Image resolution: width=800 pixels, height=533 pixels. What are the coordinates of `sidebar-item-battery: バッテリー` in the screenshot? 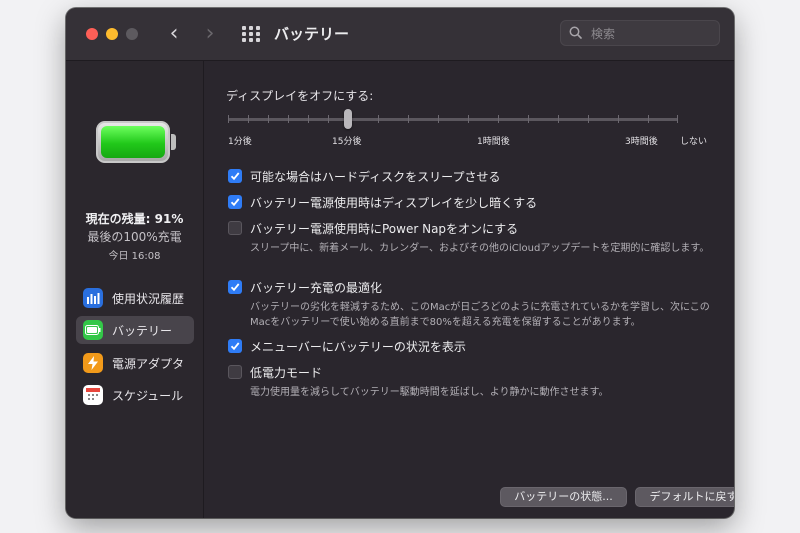 It's located at (135, 330).